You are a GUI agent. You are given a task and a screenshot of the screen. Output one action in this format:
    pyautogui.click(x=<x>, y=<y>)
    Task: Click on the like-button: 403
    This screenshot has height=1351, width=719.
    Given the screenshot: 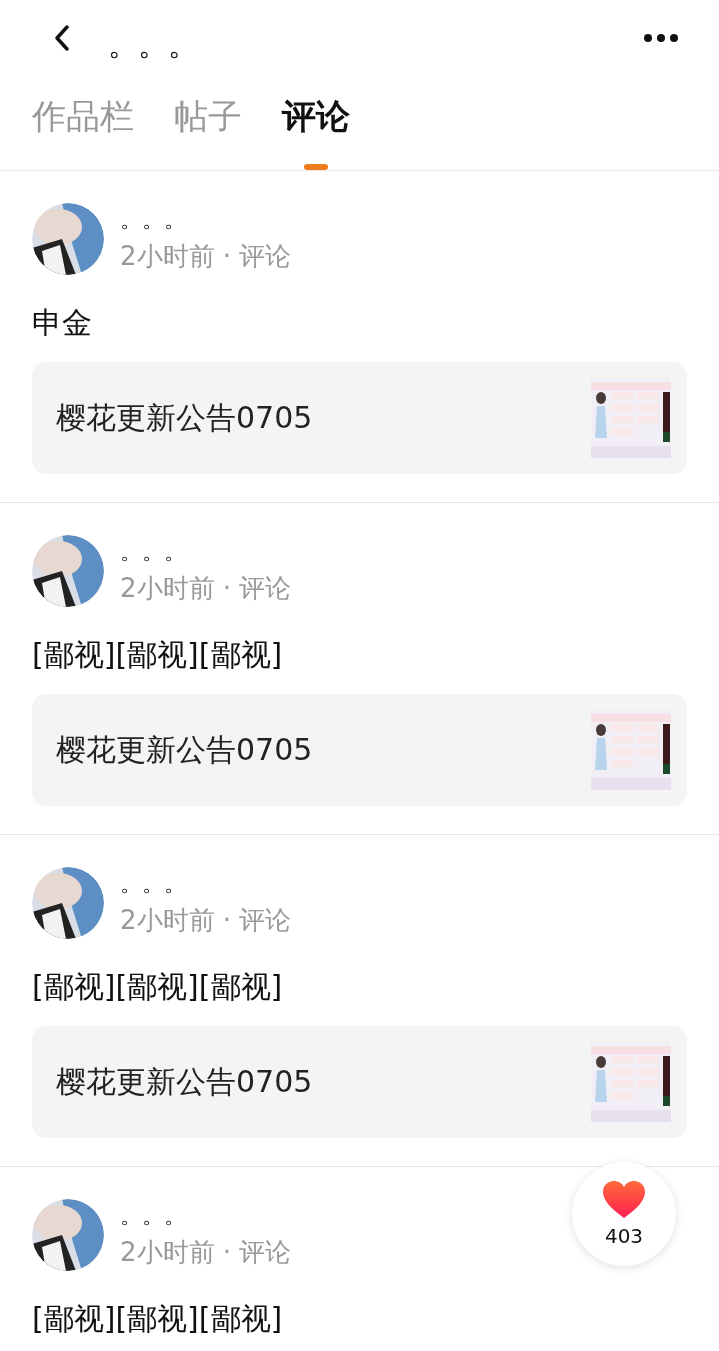 What is the action you would take?
    pyautogui.click(x=624, y=1214)
    